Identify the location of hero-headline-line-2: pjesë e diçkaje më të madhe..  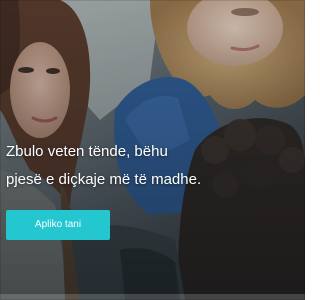
(104, 179).